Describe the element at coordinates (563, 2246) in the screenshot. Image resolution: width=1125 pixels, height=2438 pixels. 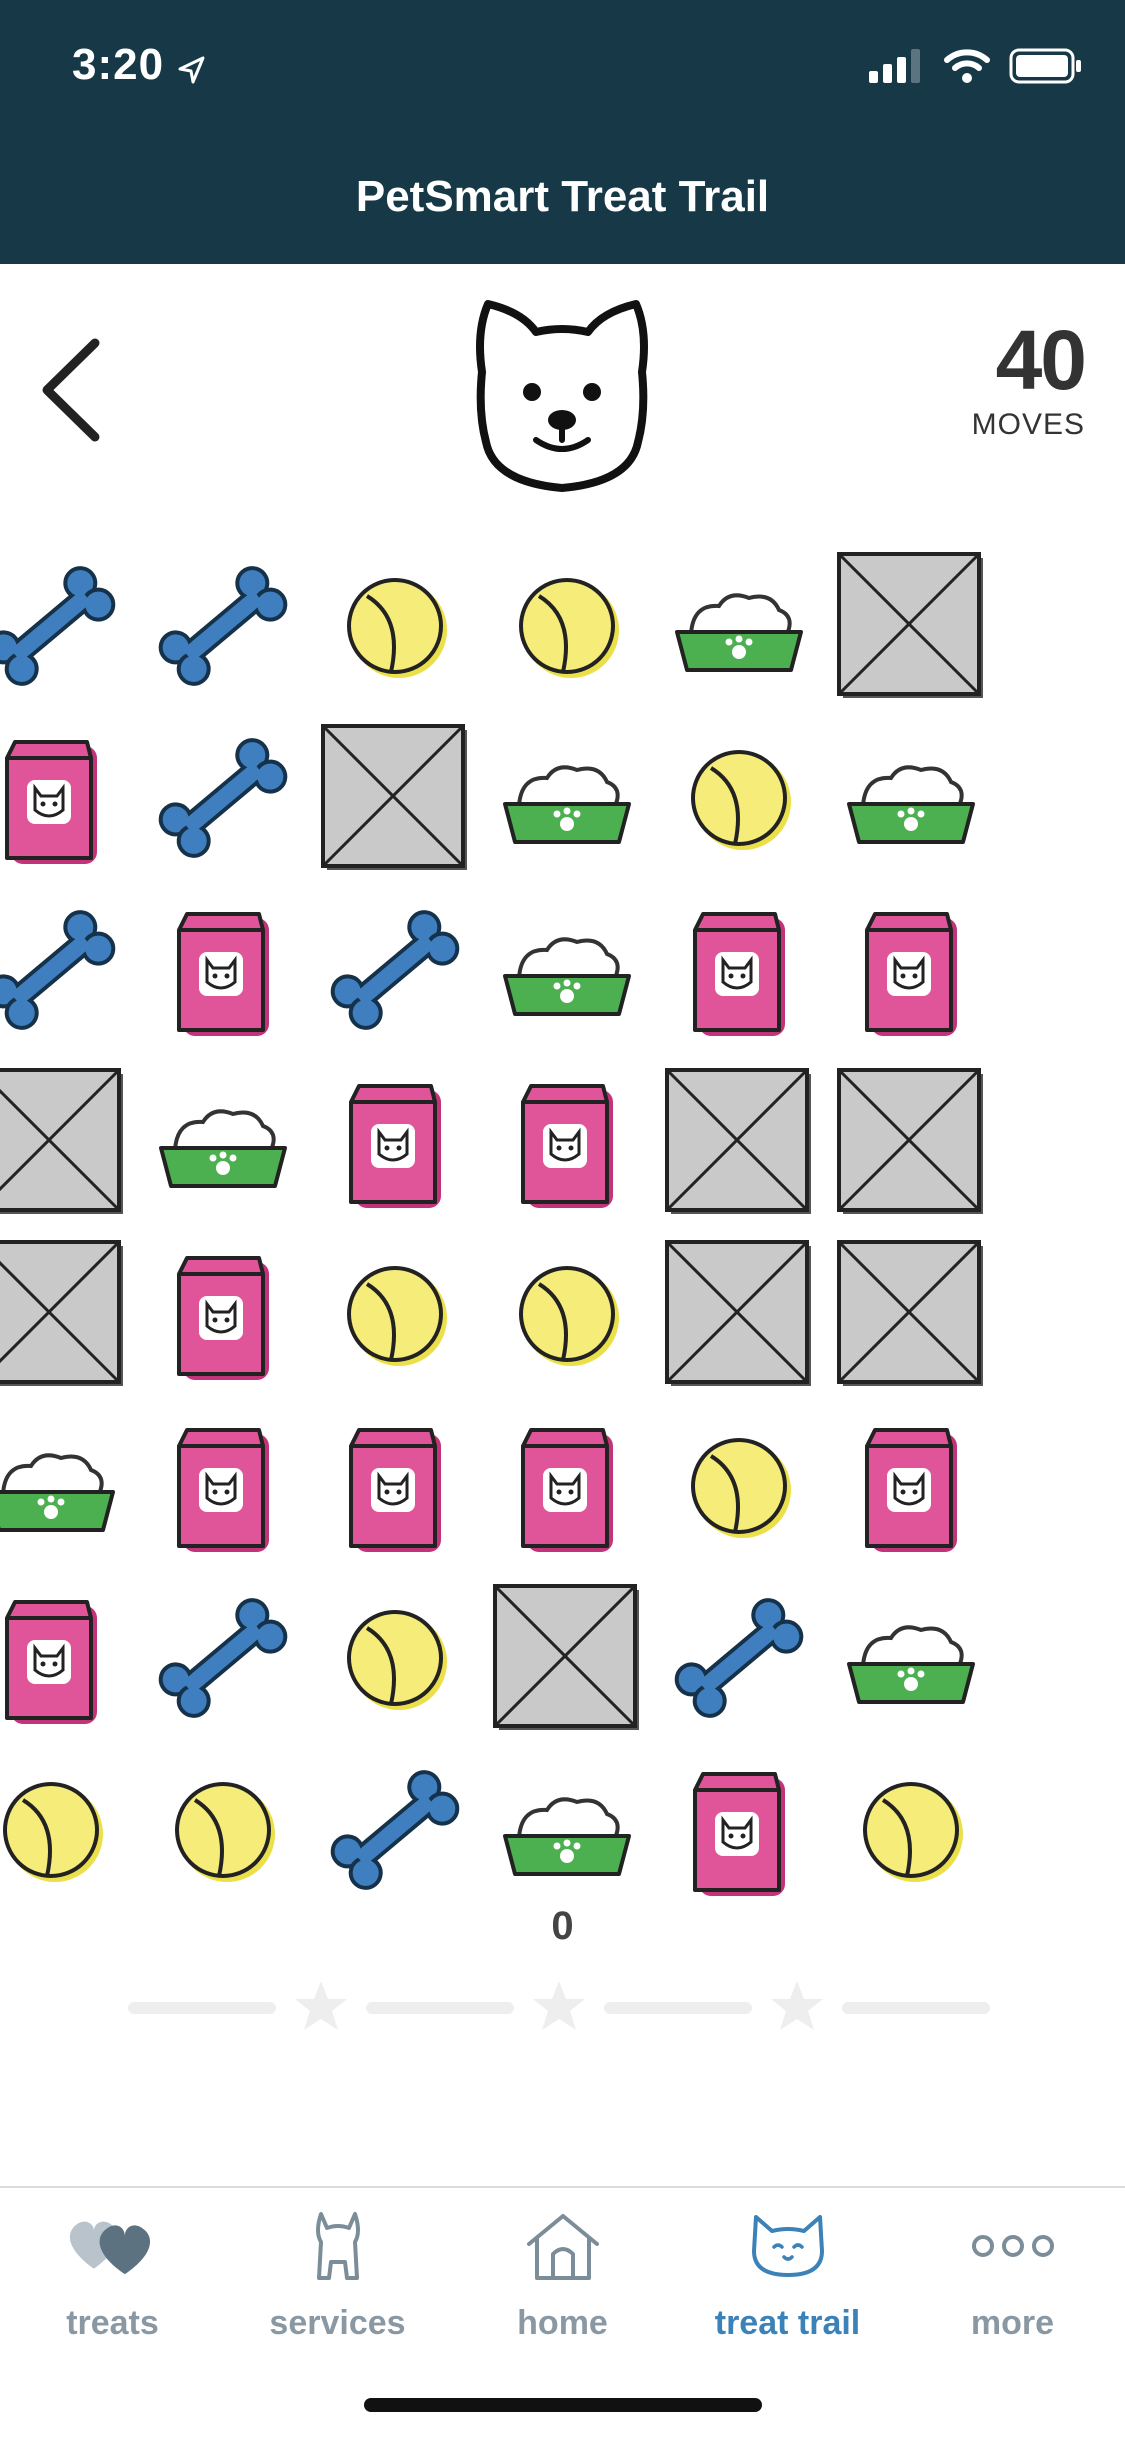
I see `house-icon` at that location.